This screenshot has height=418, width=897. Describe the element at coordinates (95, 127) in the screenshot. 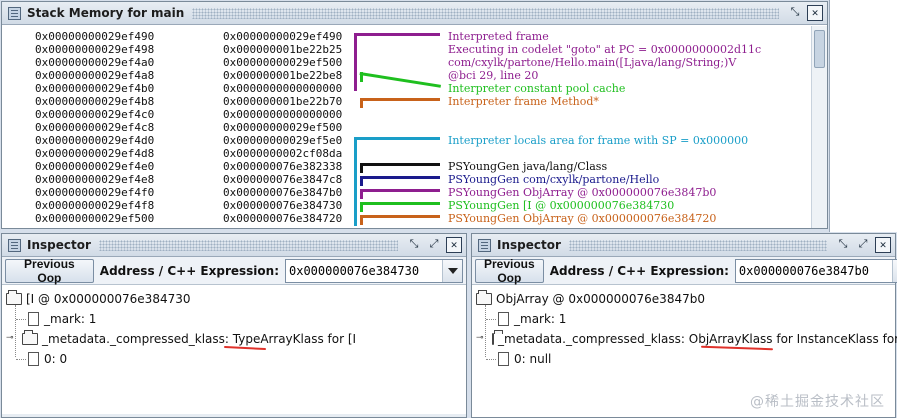

I see `stack-address: 0x00000000029ef4c8` at that location.